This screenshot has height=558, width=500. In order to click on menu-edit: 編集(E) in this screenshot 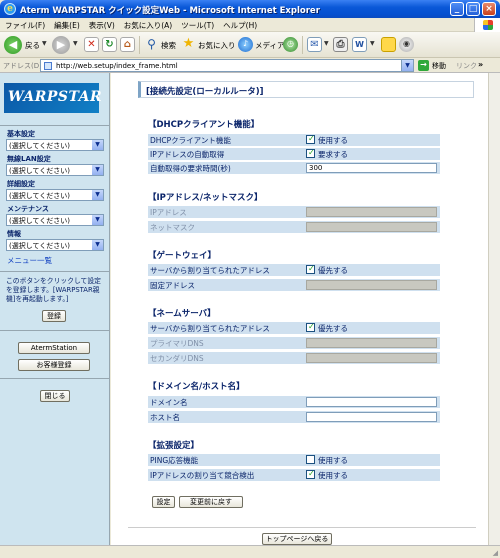, I will do `click(66, 24)`.